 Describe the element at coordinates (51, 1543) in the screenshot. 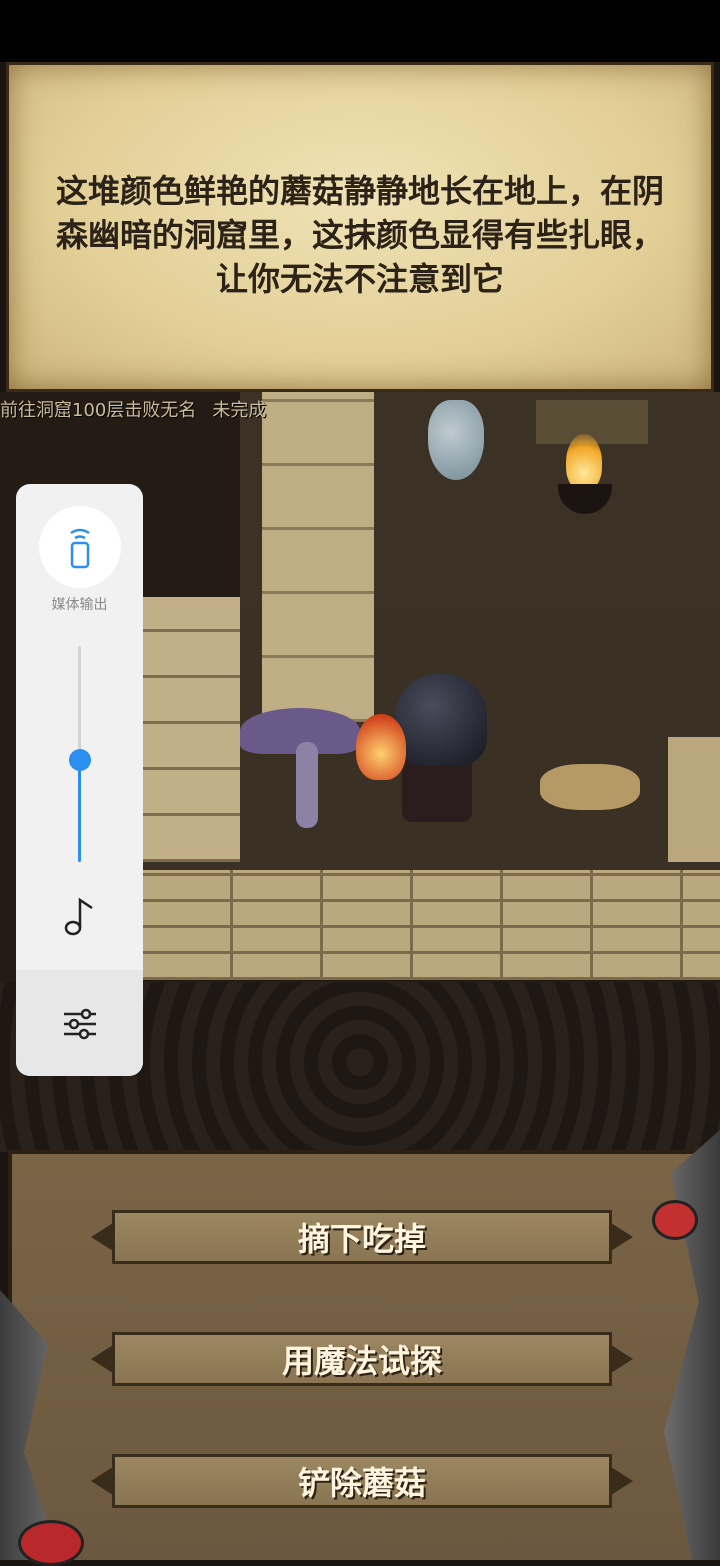

I see `red-eye-left` at that location.